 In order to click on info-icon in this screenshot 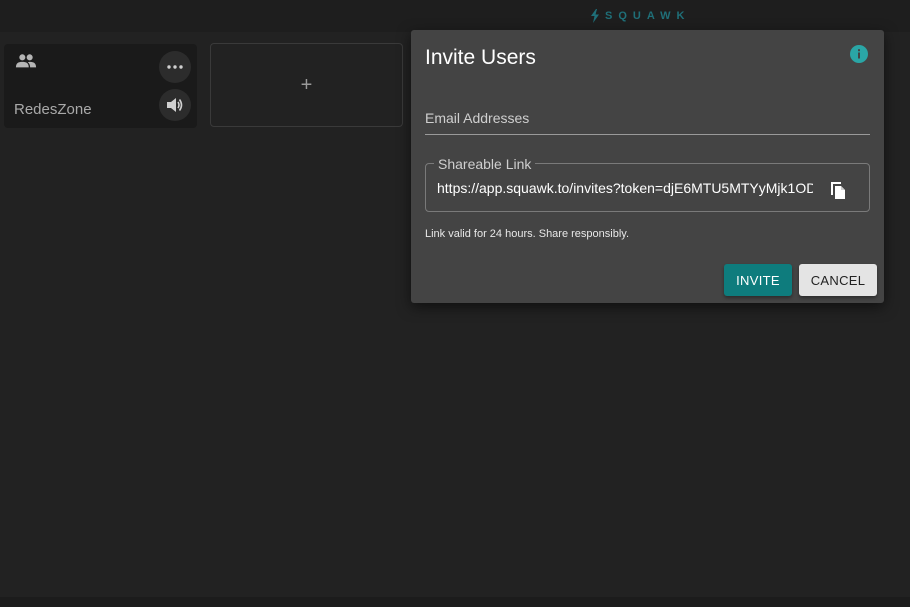, I will do `click(859, 54)`.